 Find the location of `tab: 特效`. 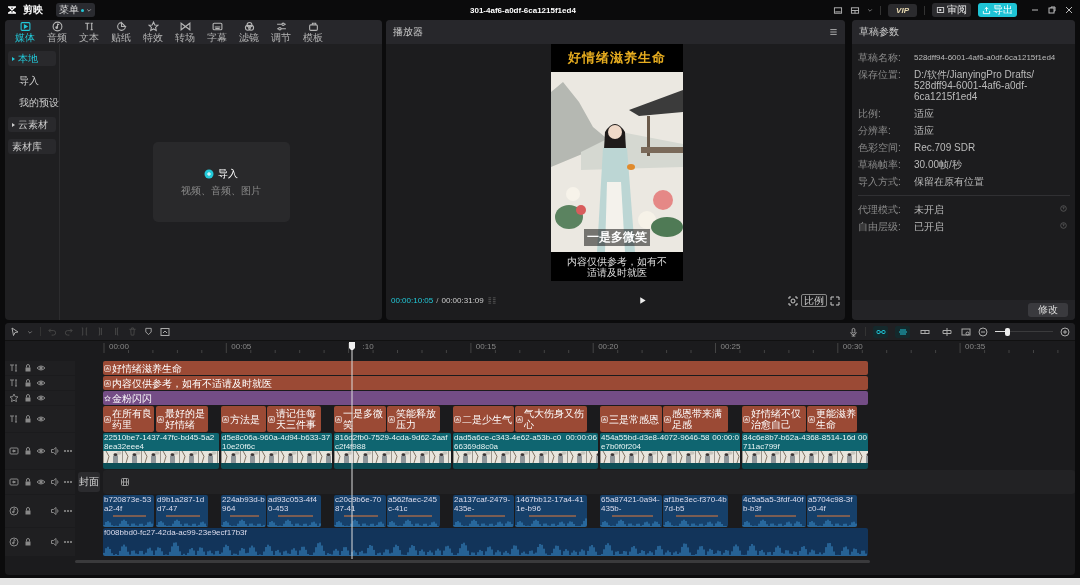

tab: 特效 is located at coordinates (153, 32).